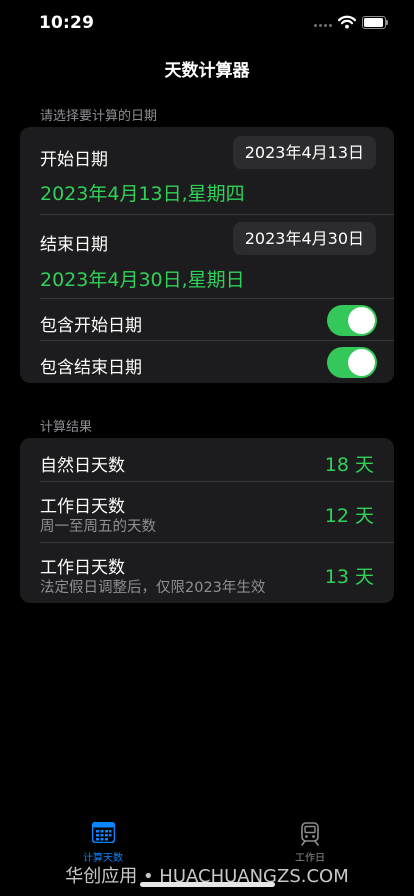 The height and width of the screenshot is (896, 414). I want to click on home-indicator, so click(207, 884).